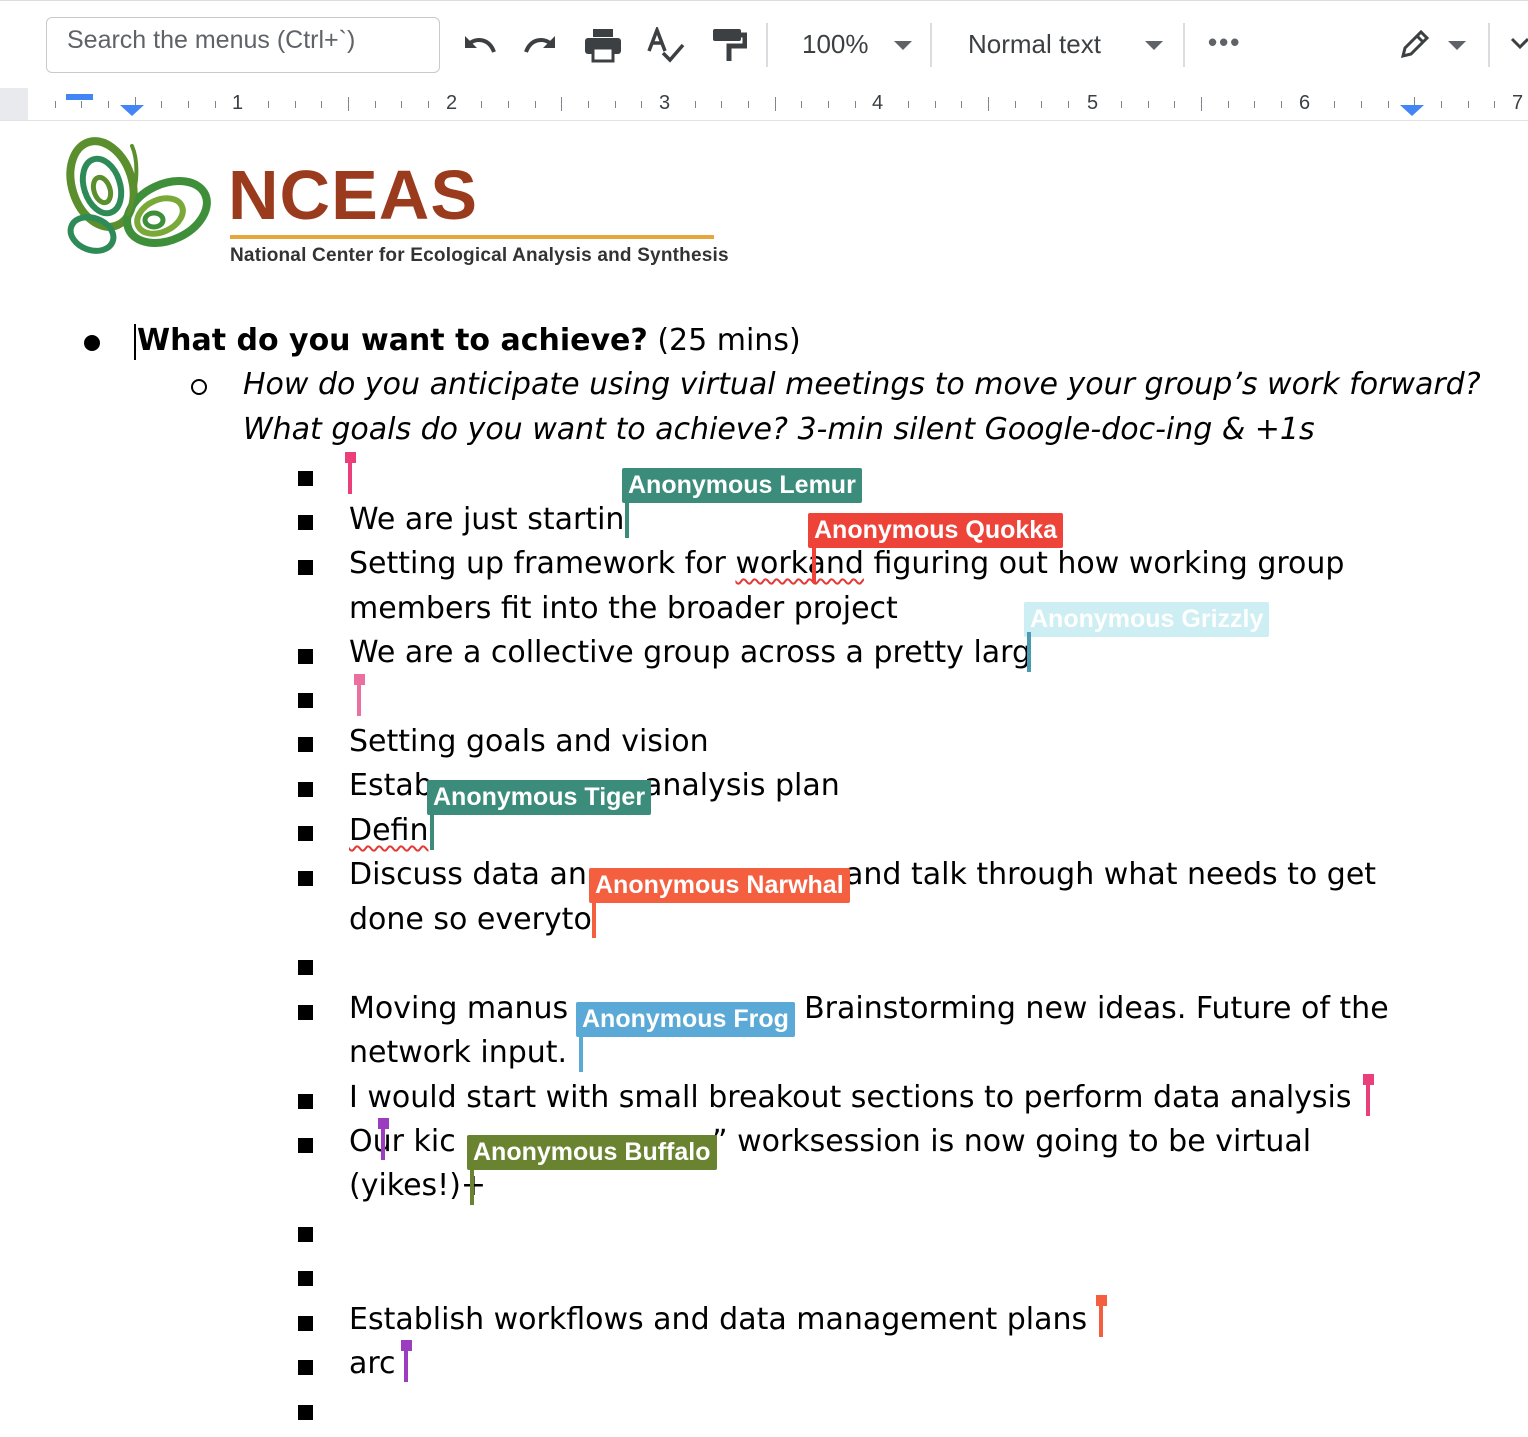 This screenshot has width=1528, height=1437. I want to click on list-item: . Brainstorming new ideas. Future of the, so click(1087, 1009).